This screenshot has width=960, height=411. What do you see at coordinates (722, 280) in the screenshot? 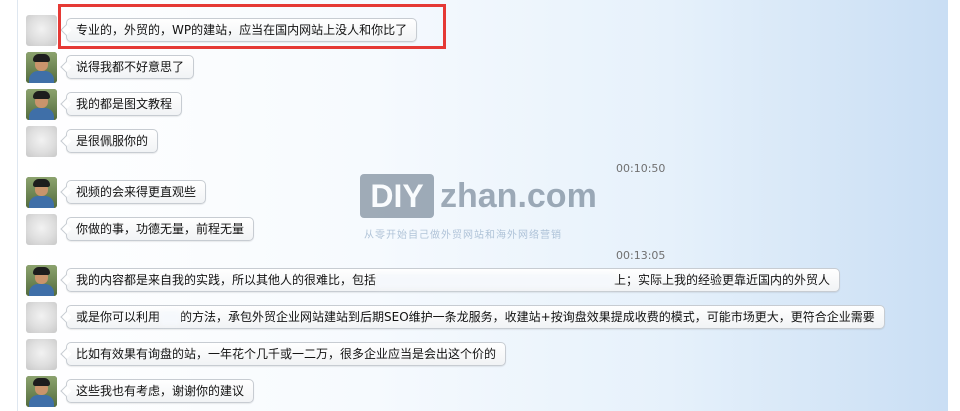
I see `message-text: 上；实际上我的经验更靠近国内的外贸人` at bounding box center [722, 280].